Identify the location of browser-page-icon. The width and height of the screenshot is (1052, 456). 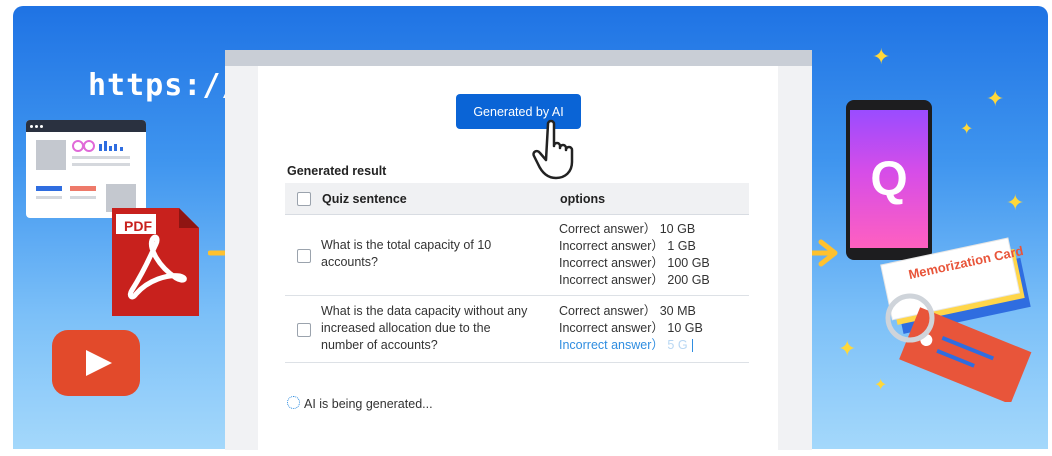
(86, 169).